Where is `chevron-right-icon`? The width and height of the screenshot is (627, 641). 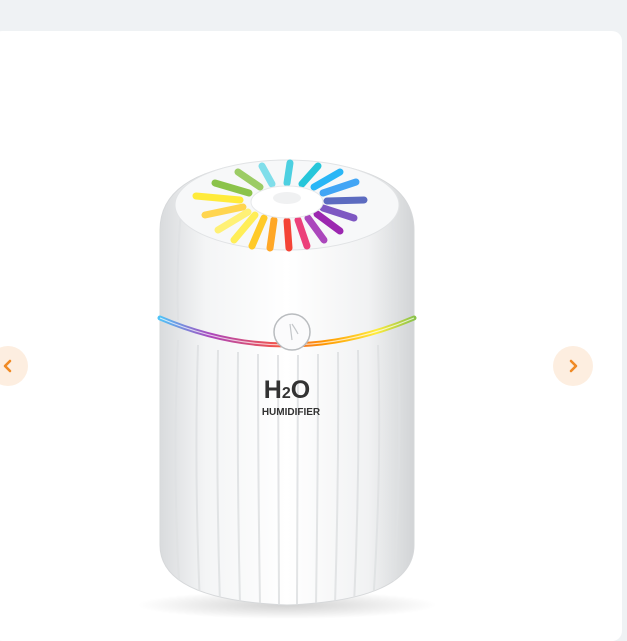
chevron-right-icon is located at coordinates (573, 366).